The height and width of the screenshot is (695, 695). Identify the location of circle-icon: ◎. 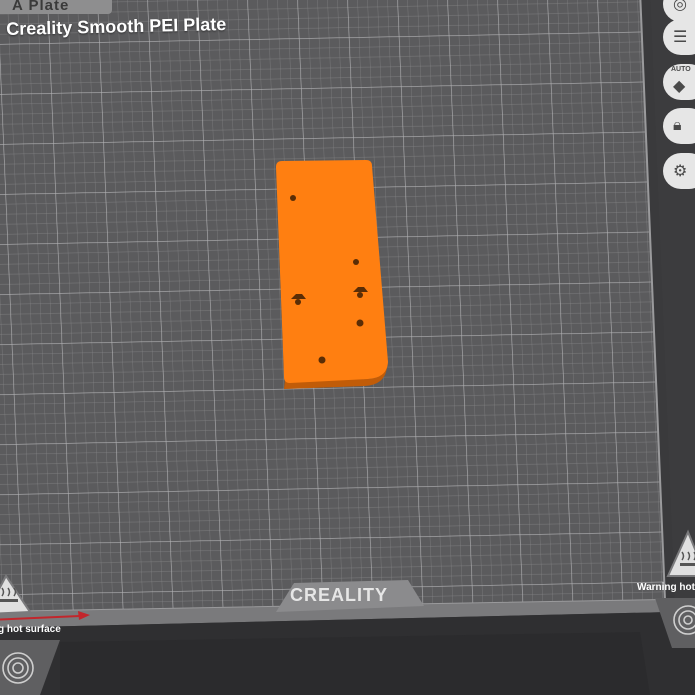
(680, 6).